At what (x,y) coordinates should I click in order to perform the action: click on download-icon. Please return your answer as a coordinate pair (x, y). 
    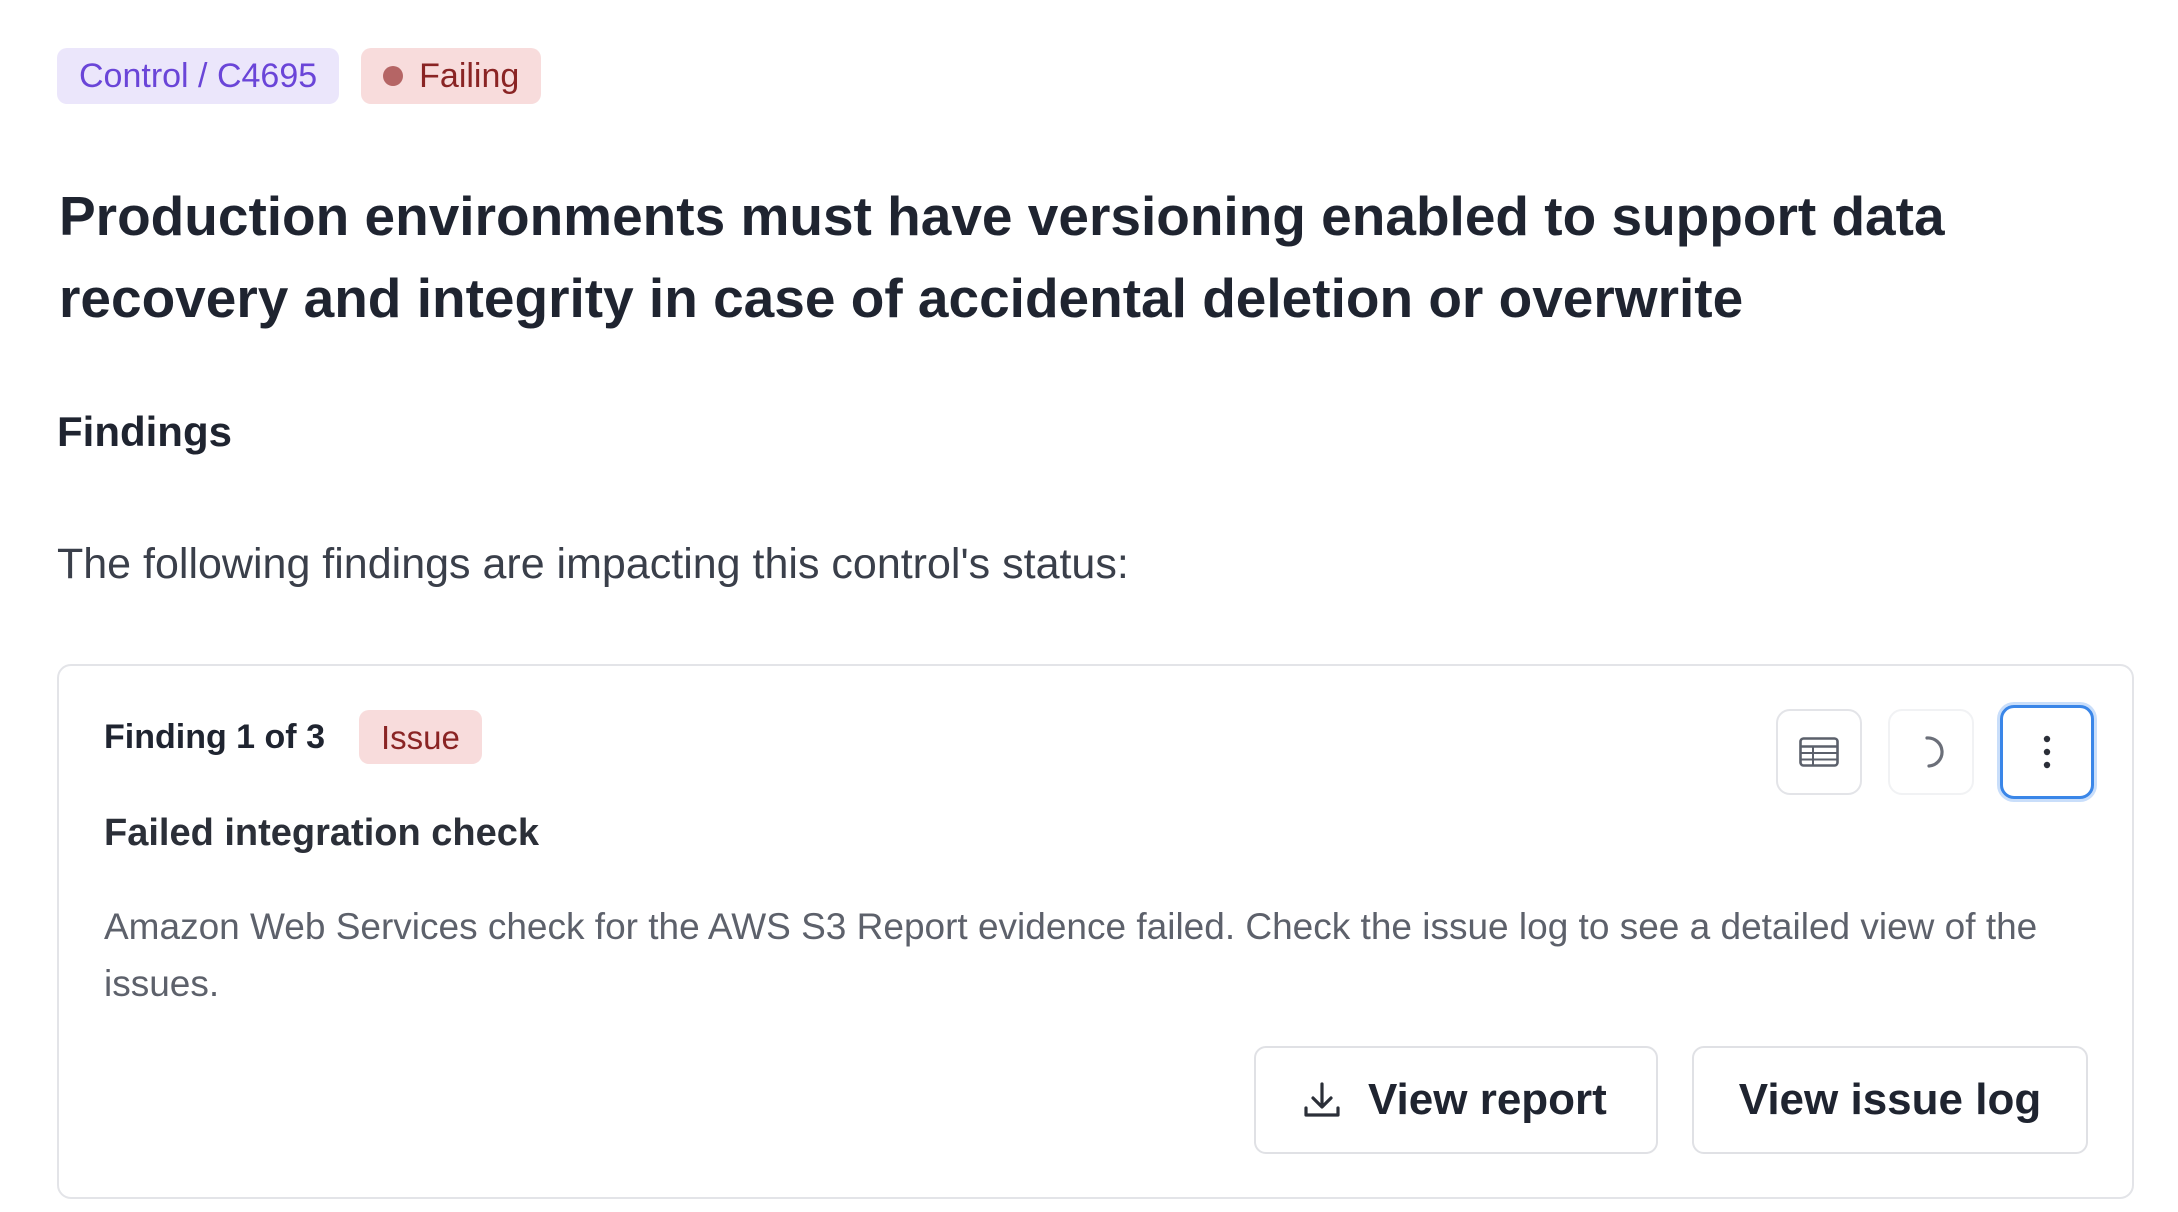
    Looking at the image, I should click on (1322, 1099).